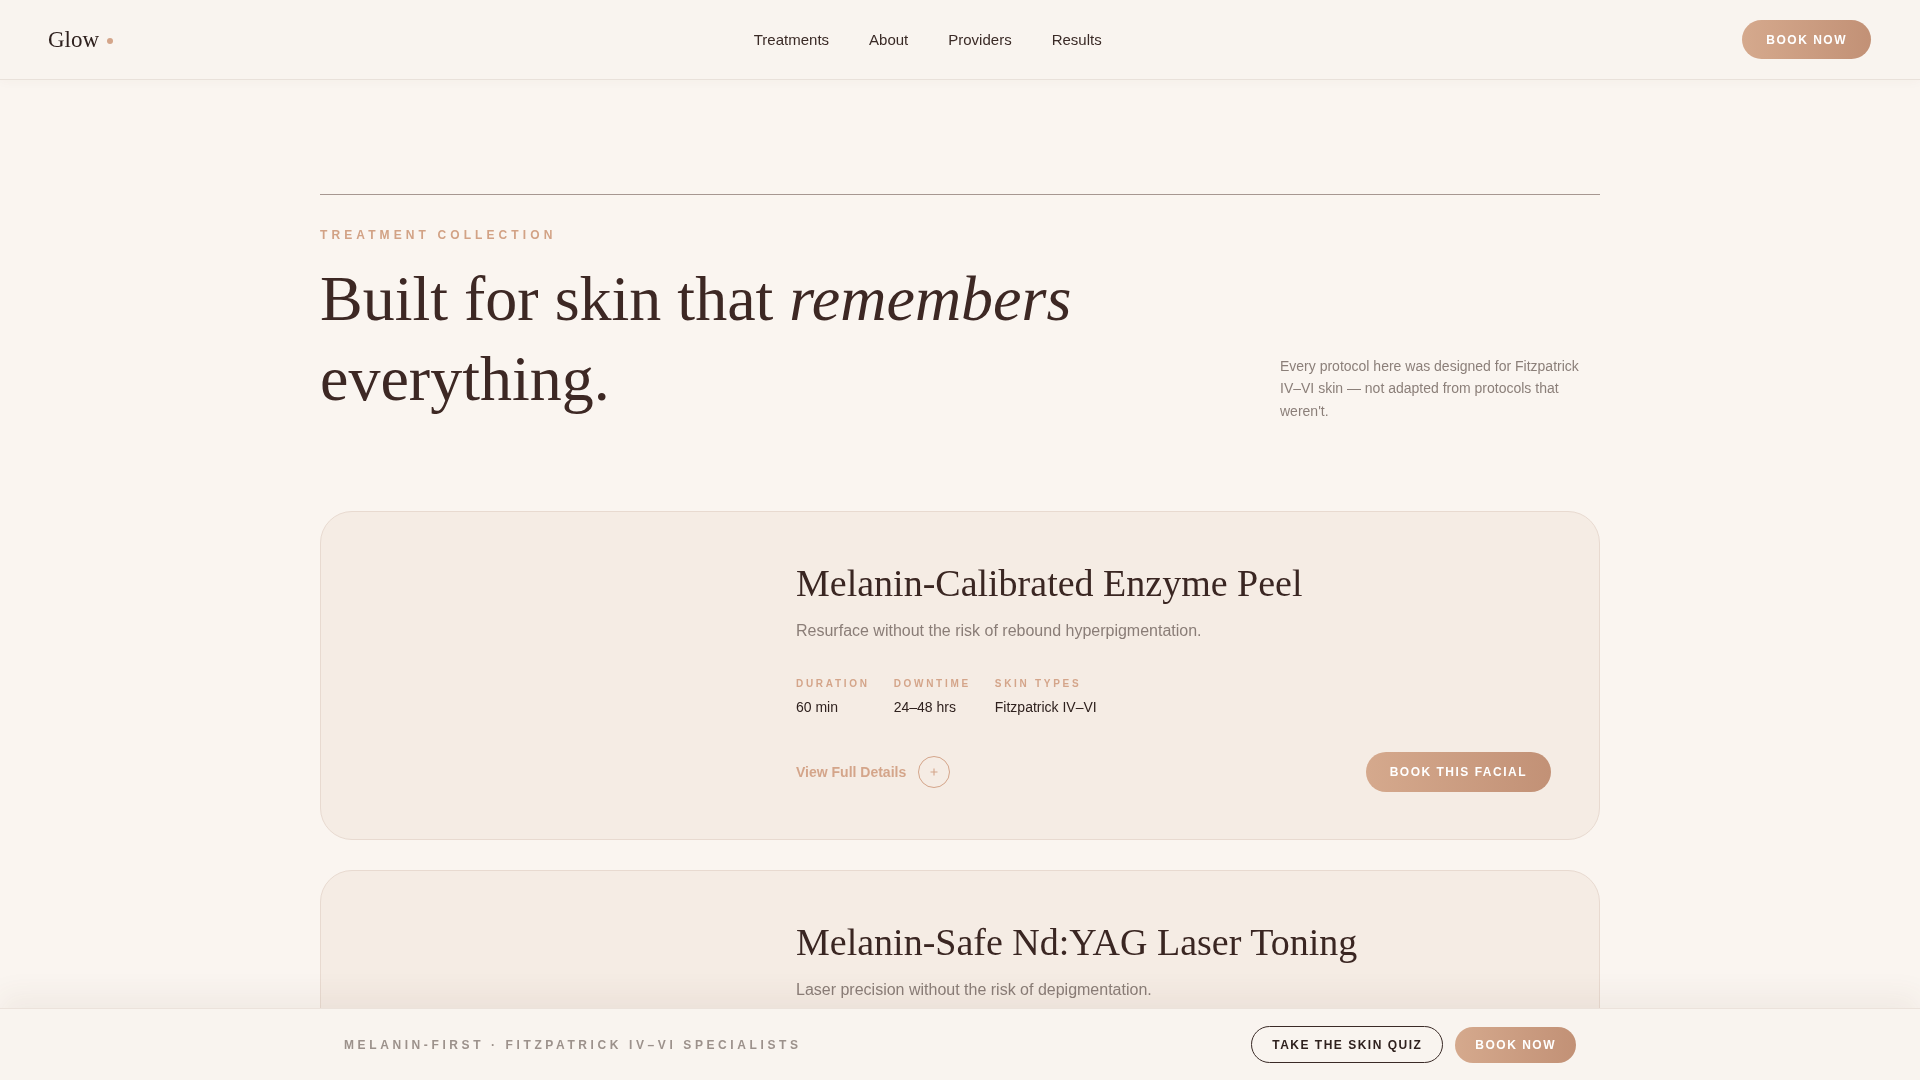 This screenshot has height=1080, width=1920. I want to click on meta-value: 24–48 hrs, so click(925, 707).